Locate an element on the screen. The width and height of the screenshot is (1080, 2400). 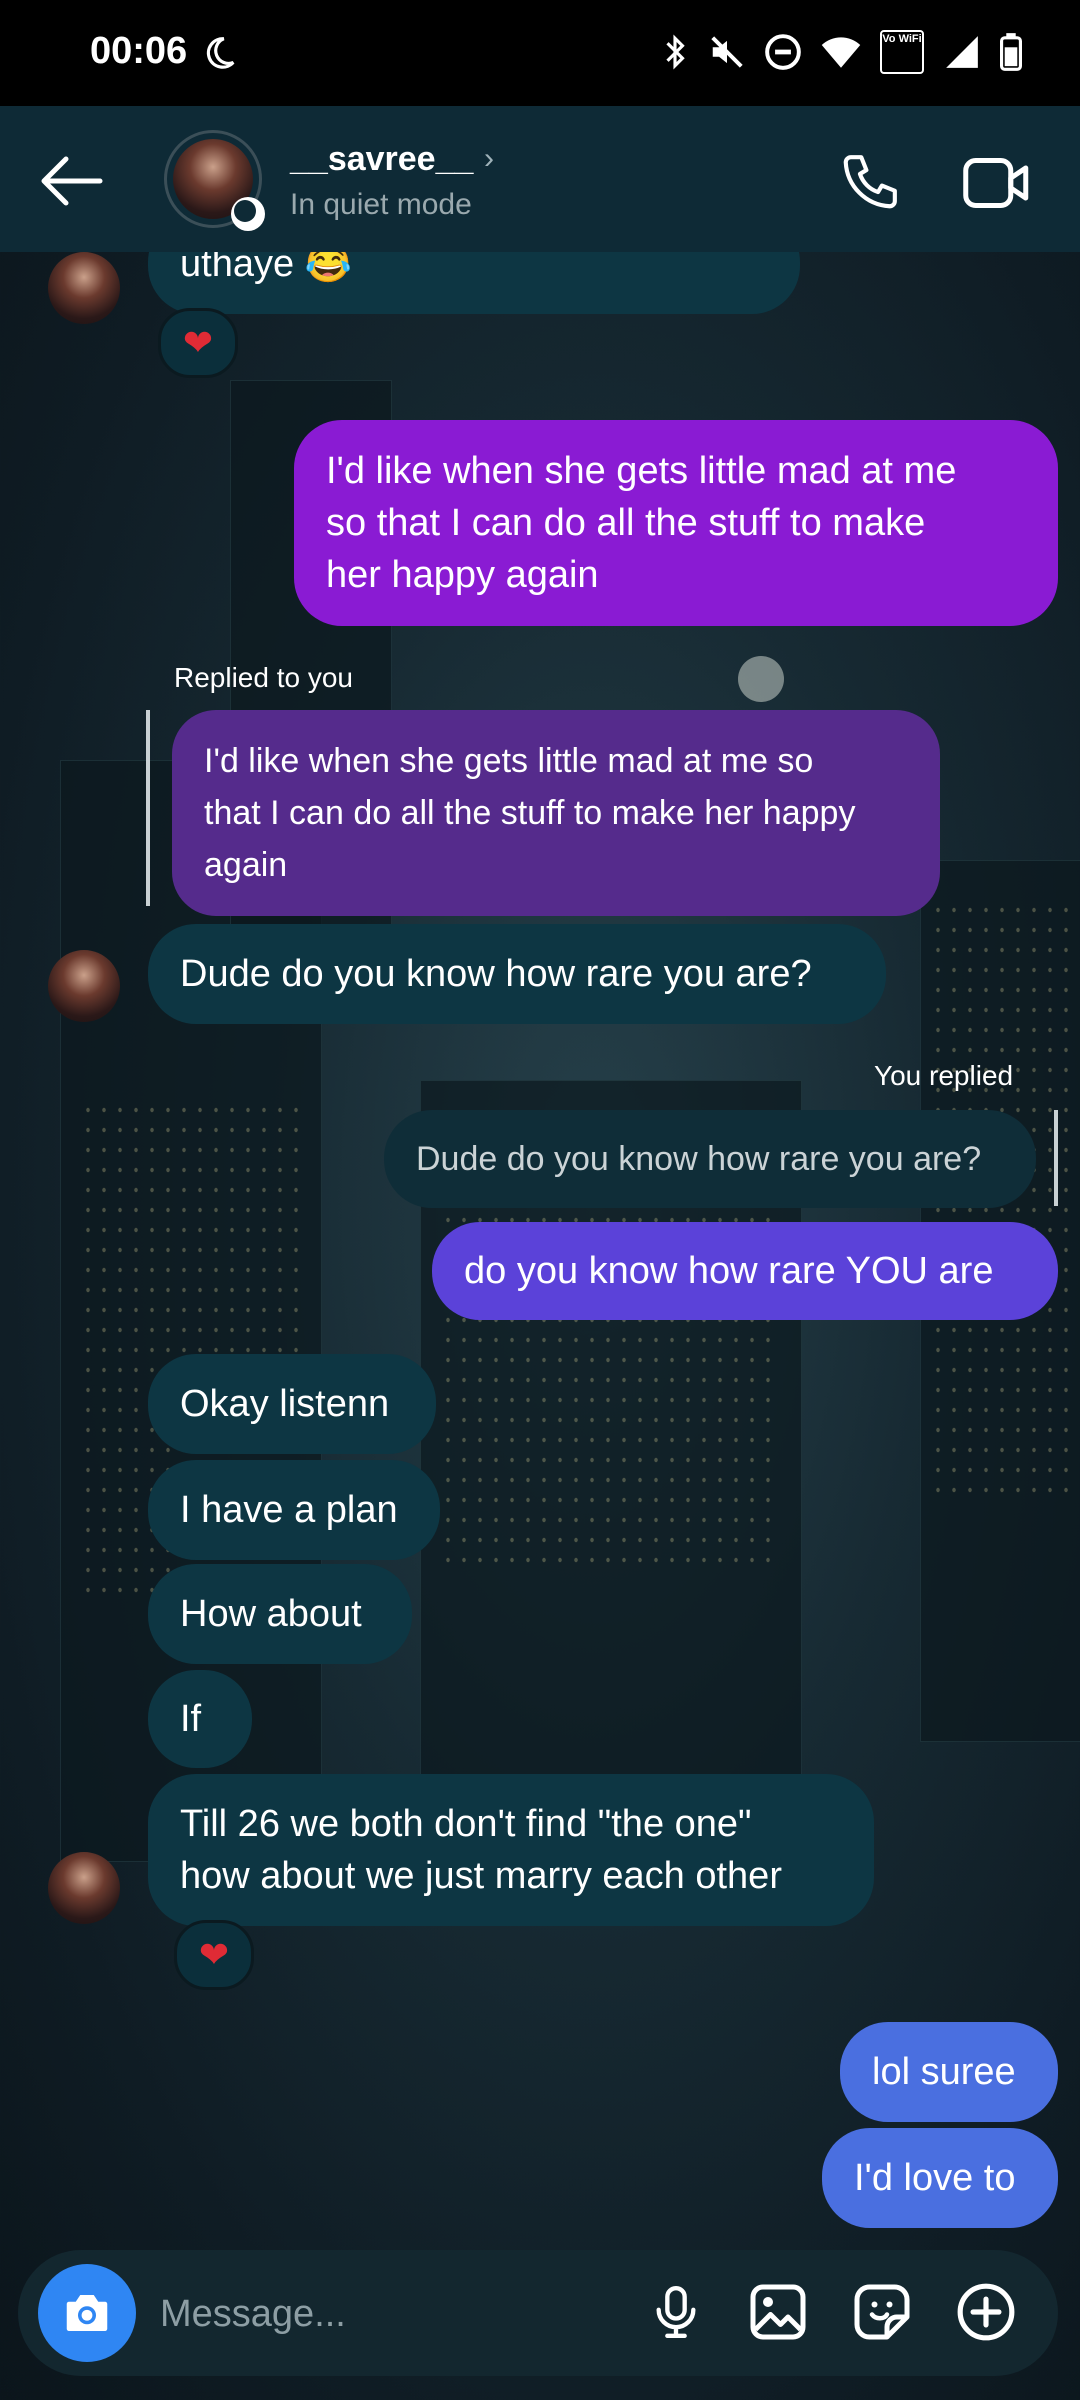
message-input is located at coordinates (390, 2314).